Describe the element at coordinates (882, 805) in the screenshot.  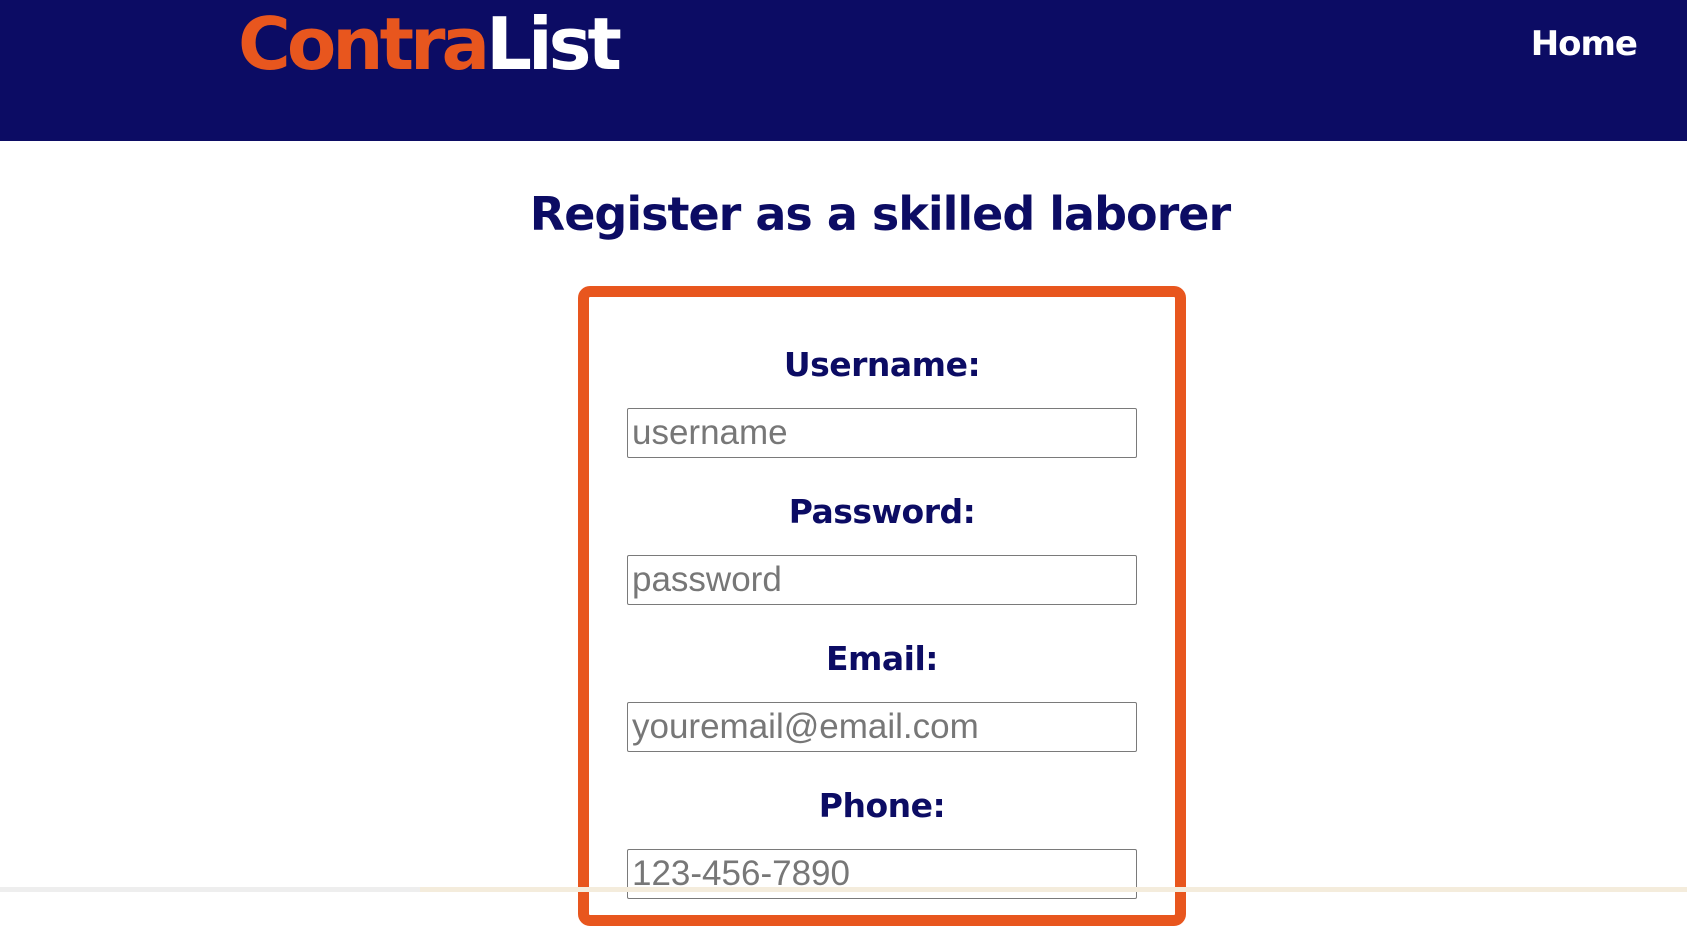
I see `phone-label: Phone:` at that location.